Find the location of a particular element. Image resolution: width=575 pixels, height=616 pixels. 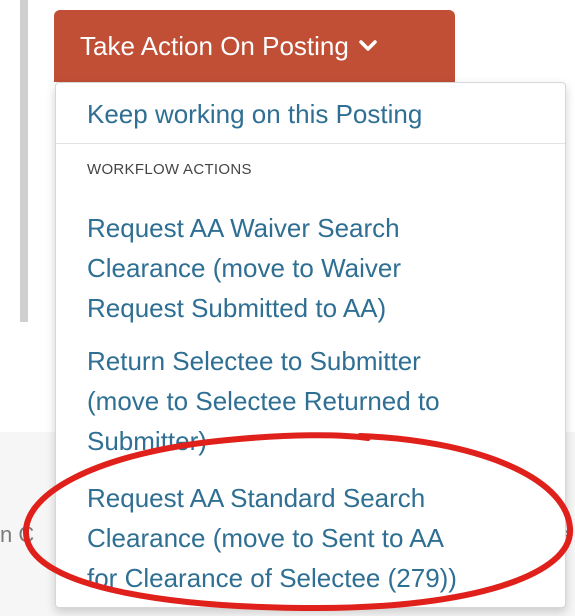

menu-divider is located at coordinates (310, 143).